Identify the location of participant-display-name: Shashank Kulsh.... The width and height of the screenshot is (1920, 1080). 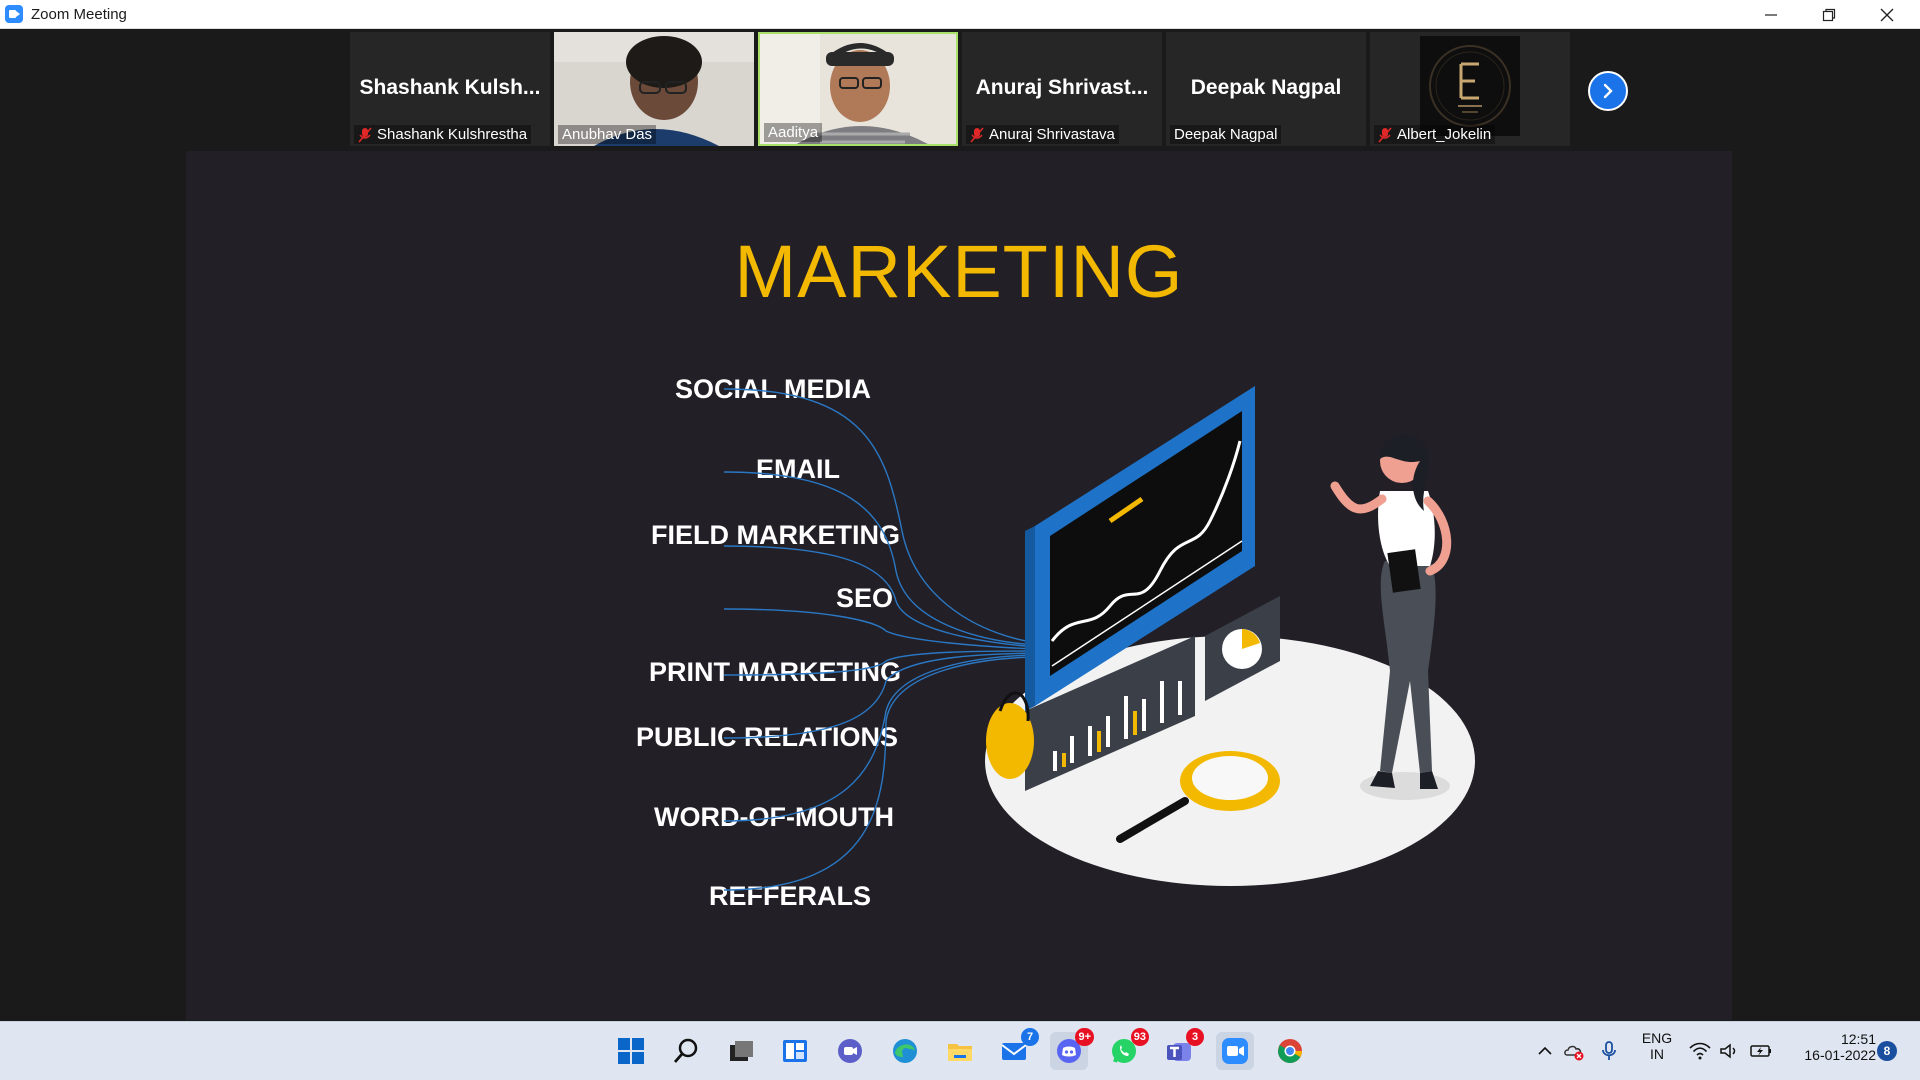
(450, 87).